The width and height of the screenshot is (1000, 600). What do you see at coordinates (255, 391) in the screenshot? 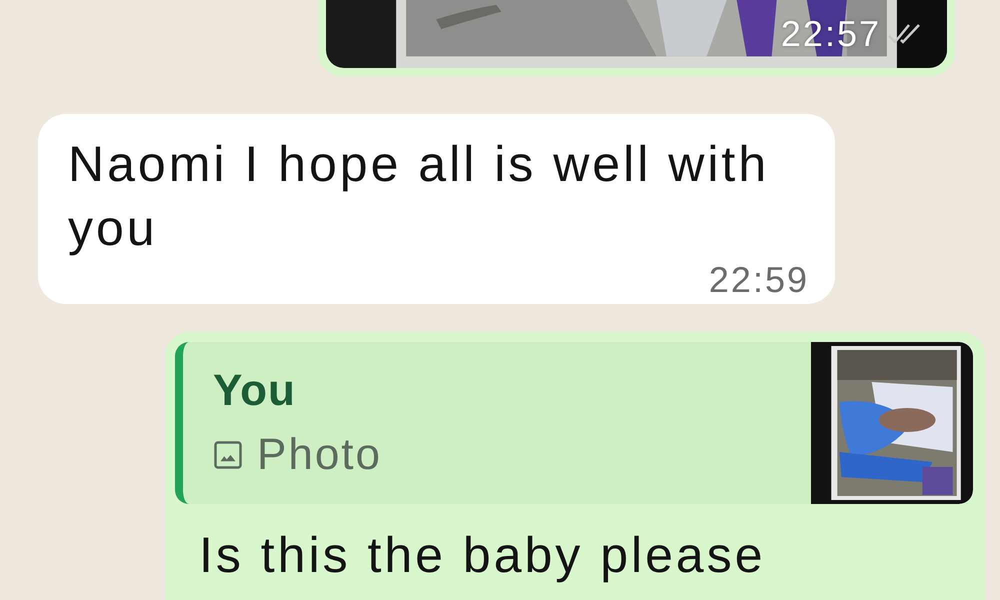
I see `quote-author: You` at bounding box center [255, 391].